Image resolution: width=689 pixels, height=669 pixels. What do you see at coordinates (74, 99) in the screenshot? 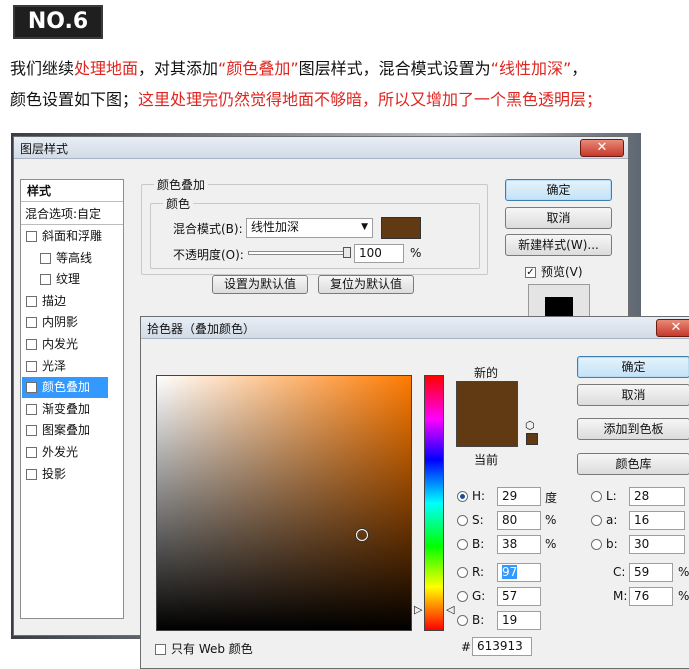
I see `intro-text-segment: 颜色设置如下图；` at bounding box center [74, 99].